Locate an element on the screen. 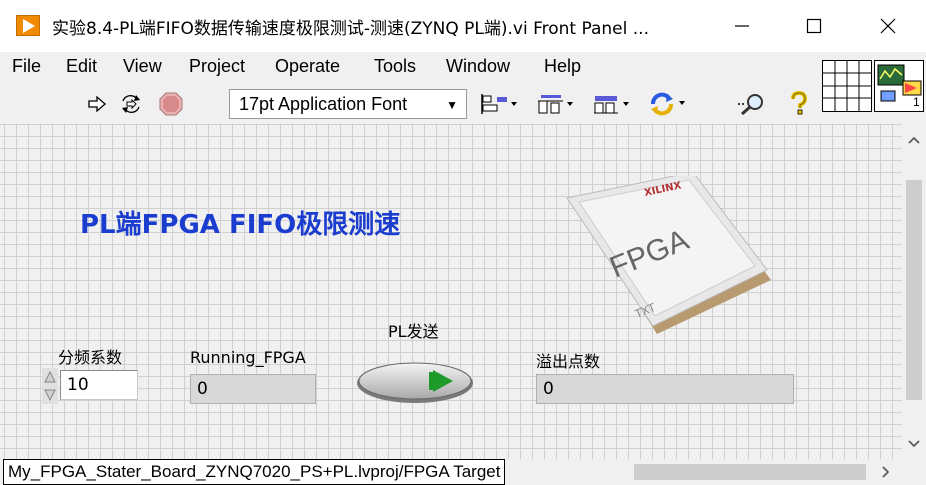  fpga-chip-image: XILINX FPGA TXT is located at coordinates (668, 255).